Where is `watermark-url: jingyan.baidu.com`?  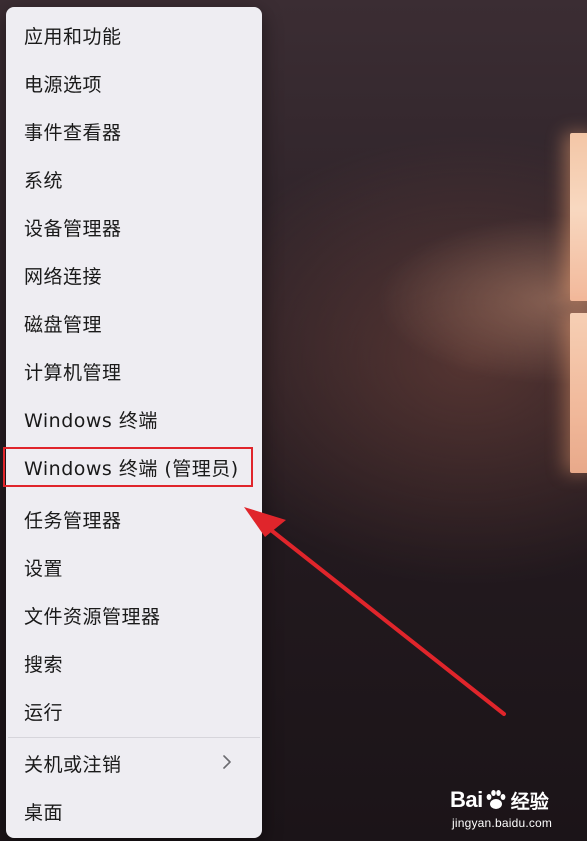 watermark-url: jingyan.baidu.com is located at coordinates (502, 823).